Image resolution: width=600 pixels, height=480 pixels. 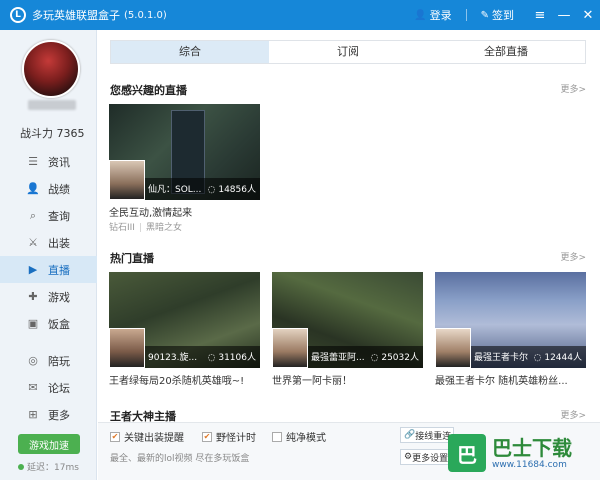 I want to click on login-button: 👤 登录, so click(x=432, y=15).